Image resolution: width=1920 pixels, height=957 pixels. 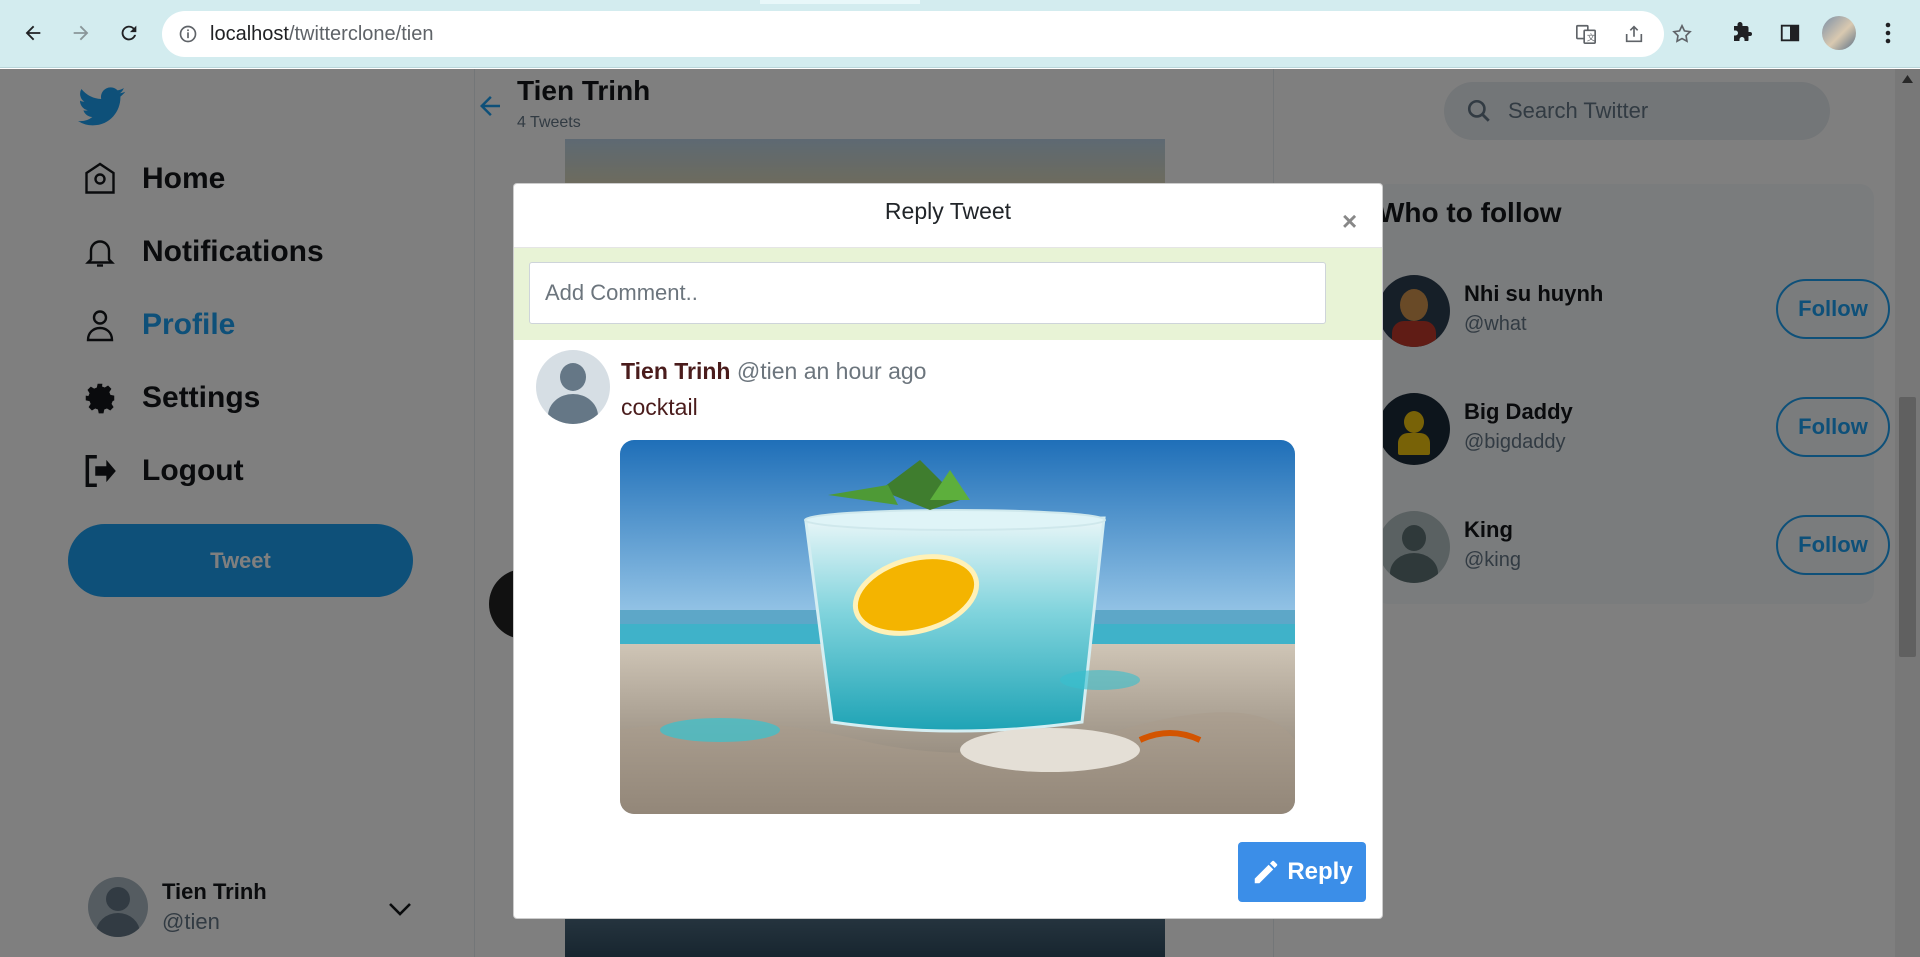 I want to click on tweet-image, so click(x=957, y=627).